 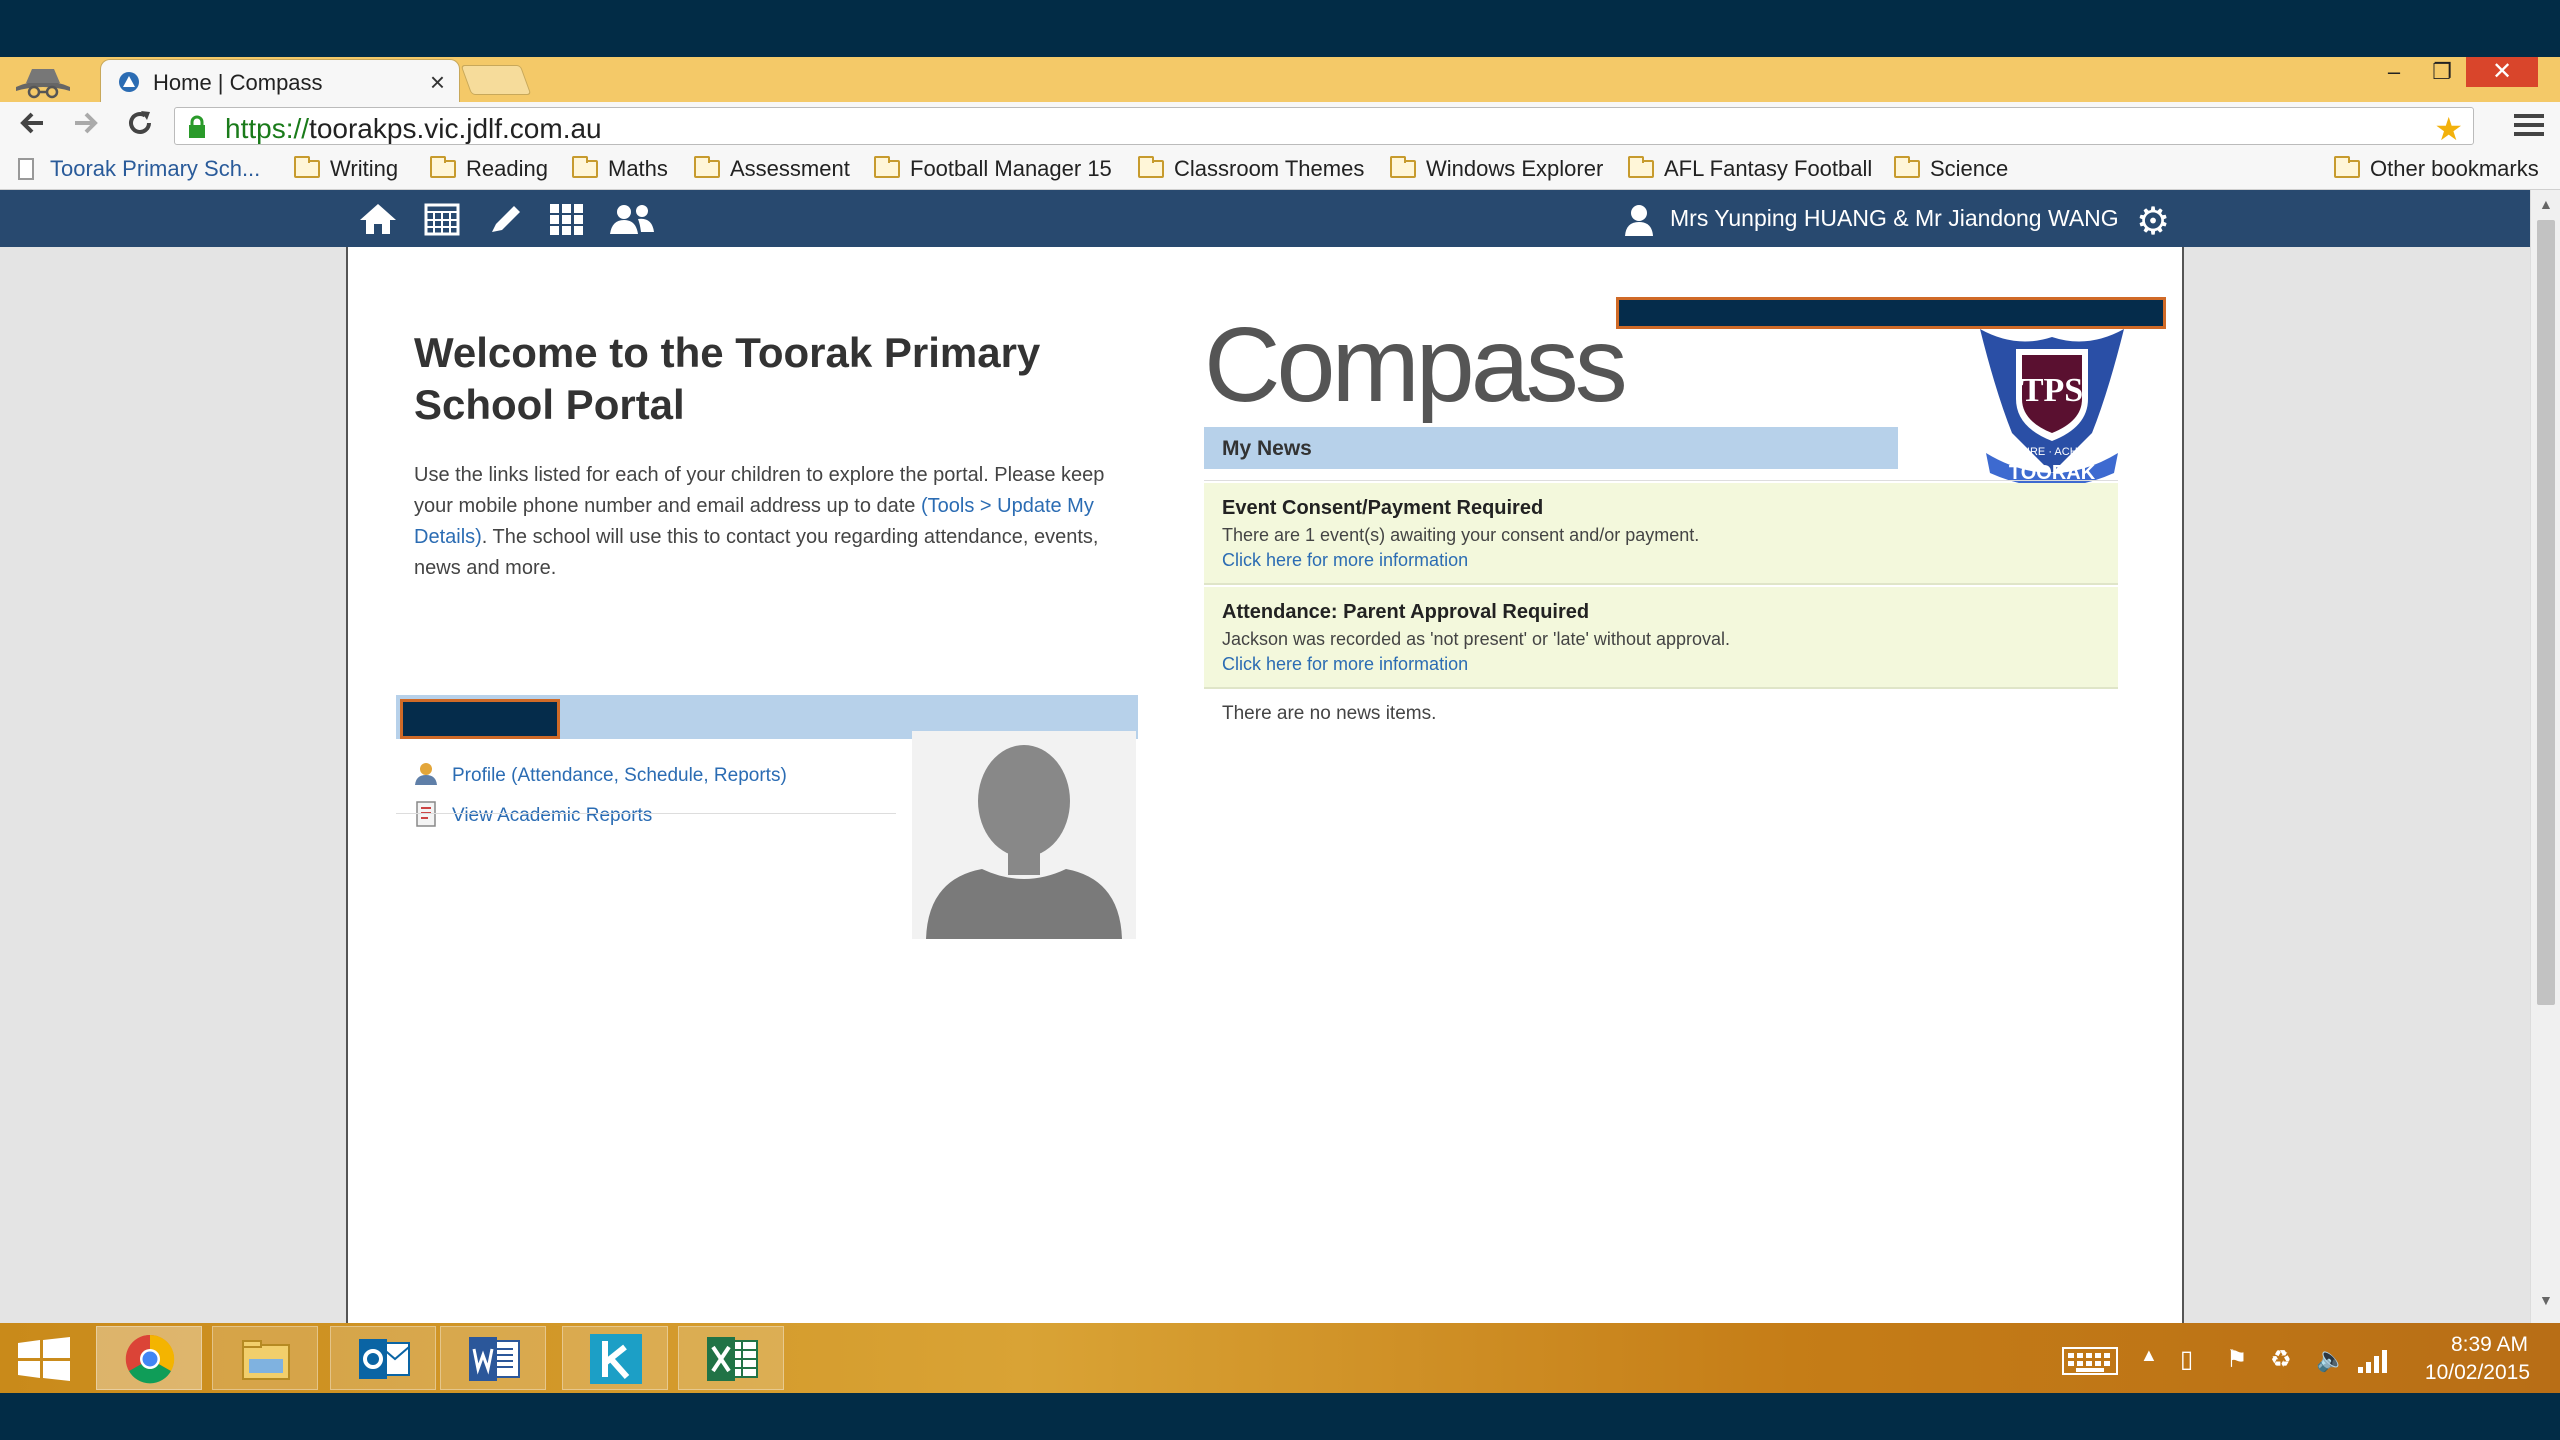 What do you see at coordinates (2051, 452) in the screenshot?
I see `crest-motto: INSPIRE · ACHIEVE` at bounding box center [2051, 452].